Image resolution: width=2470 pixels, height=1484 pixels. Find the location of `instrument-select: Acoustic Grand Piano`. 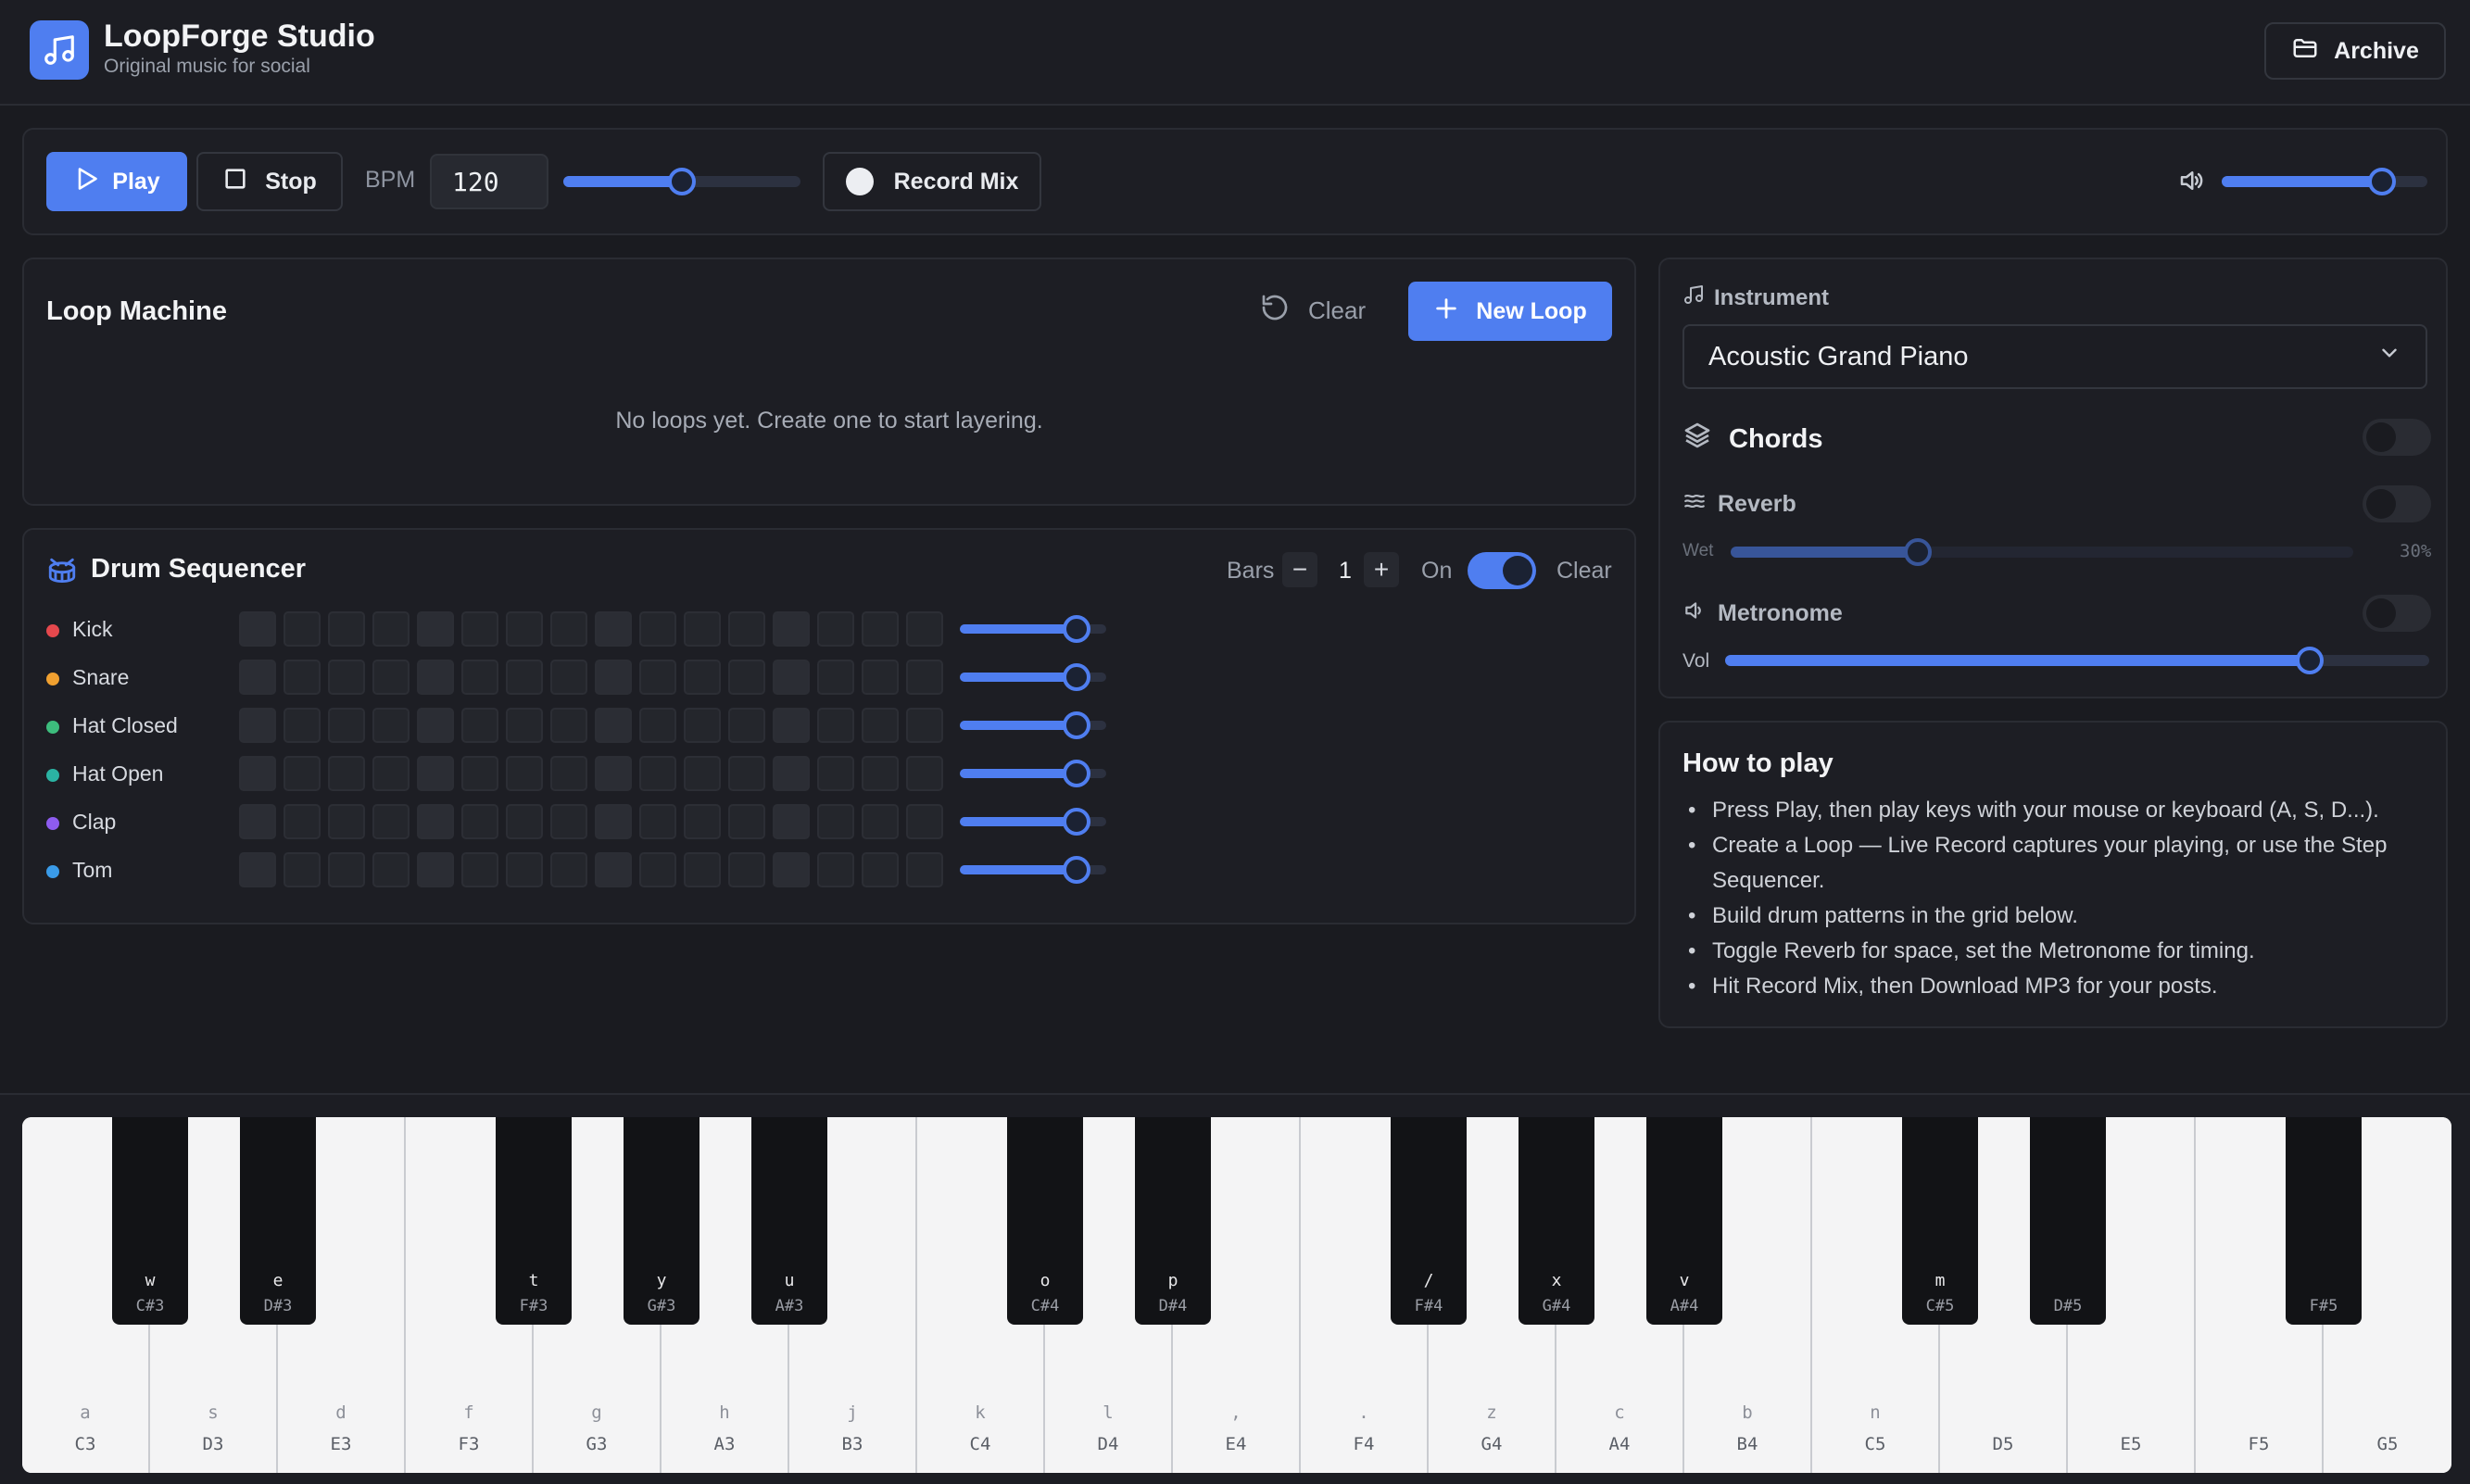

instrument-select: Acoustic Grand Piano is located at coordinates (2054, 356).